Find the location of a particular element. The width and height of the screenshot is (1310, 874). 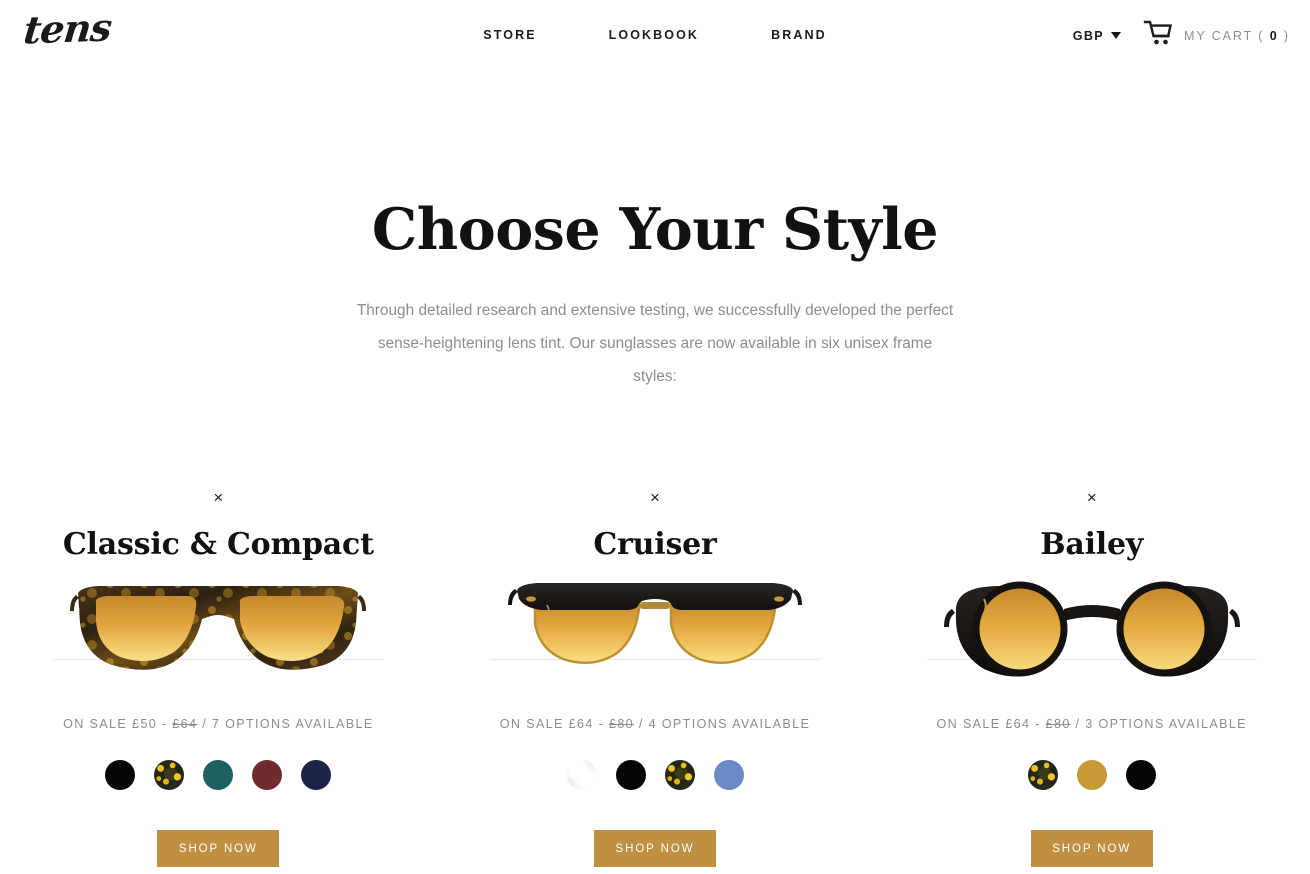

product-title: Cruiser is located at coordinates (655, 544).